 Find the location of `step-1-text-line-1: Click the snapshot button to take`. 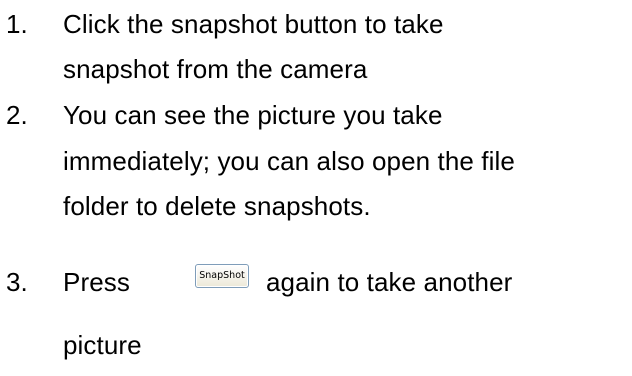

step-1-text-line-1: Click the snapshot button to take is located at coordinates (253, 24).